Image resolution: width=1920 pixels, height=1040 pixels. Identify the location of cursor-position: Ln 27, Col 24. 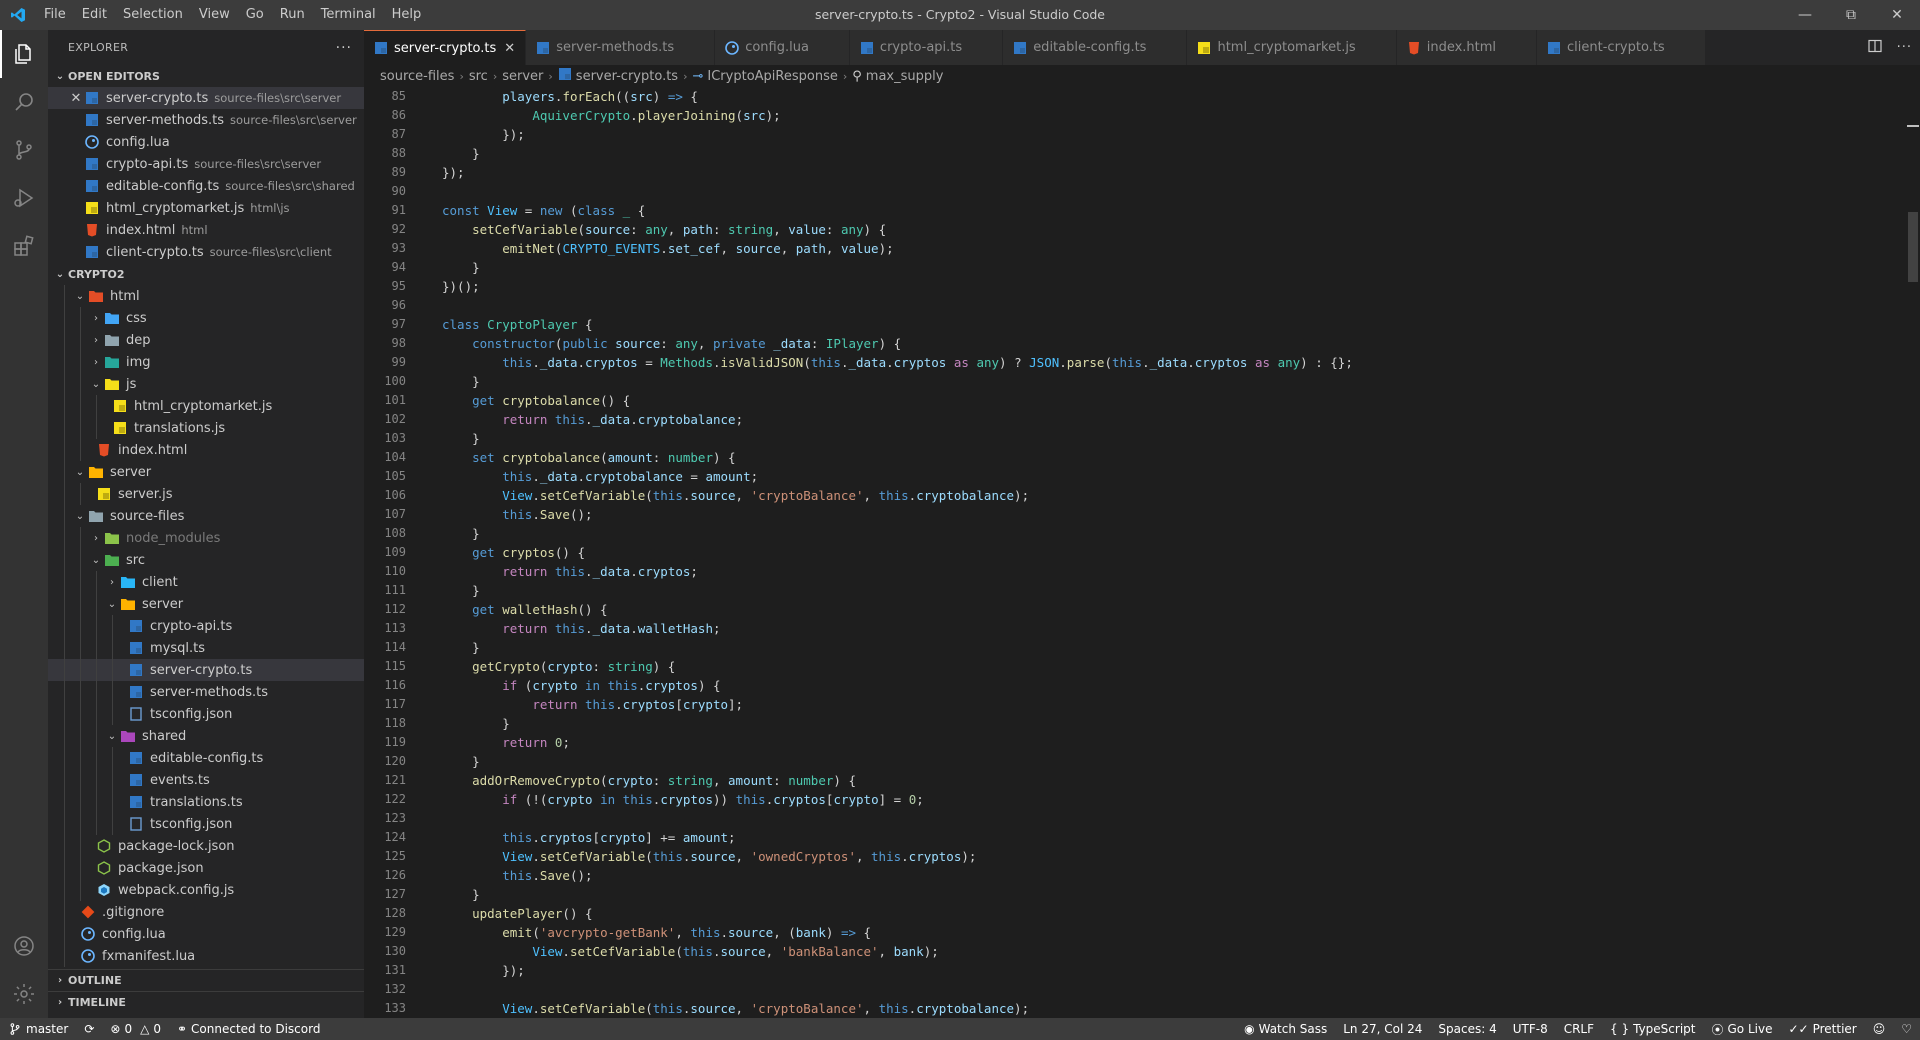
(1382, 1029).